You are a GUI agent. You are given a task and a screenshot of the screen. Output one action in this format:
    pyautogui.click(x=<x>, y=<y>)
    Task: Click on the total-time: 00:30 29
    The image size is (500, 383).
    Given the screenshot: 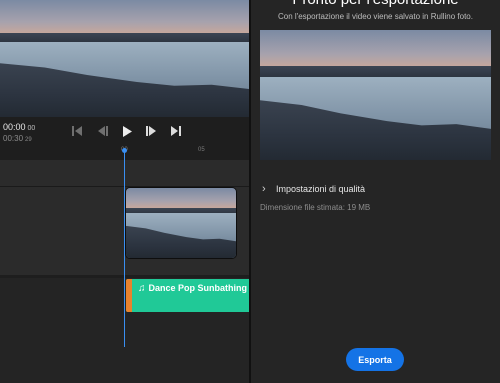 What is the action you would take?
    pyautogui.click(x=17, y=138)
    